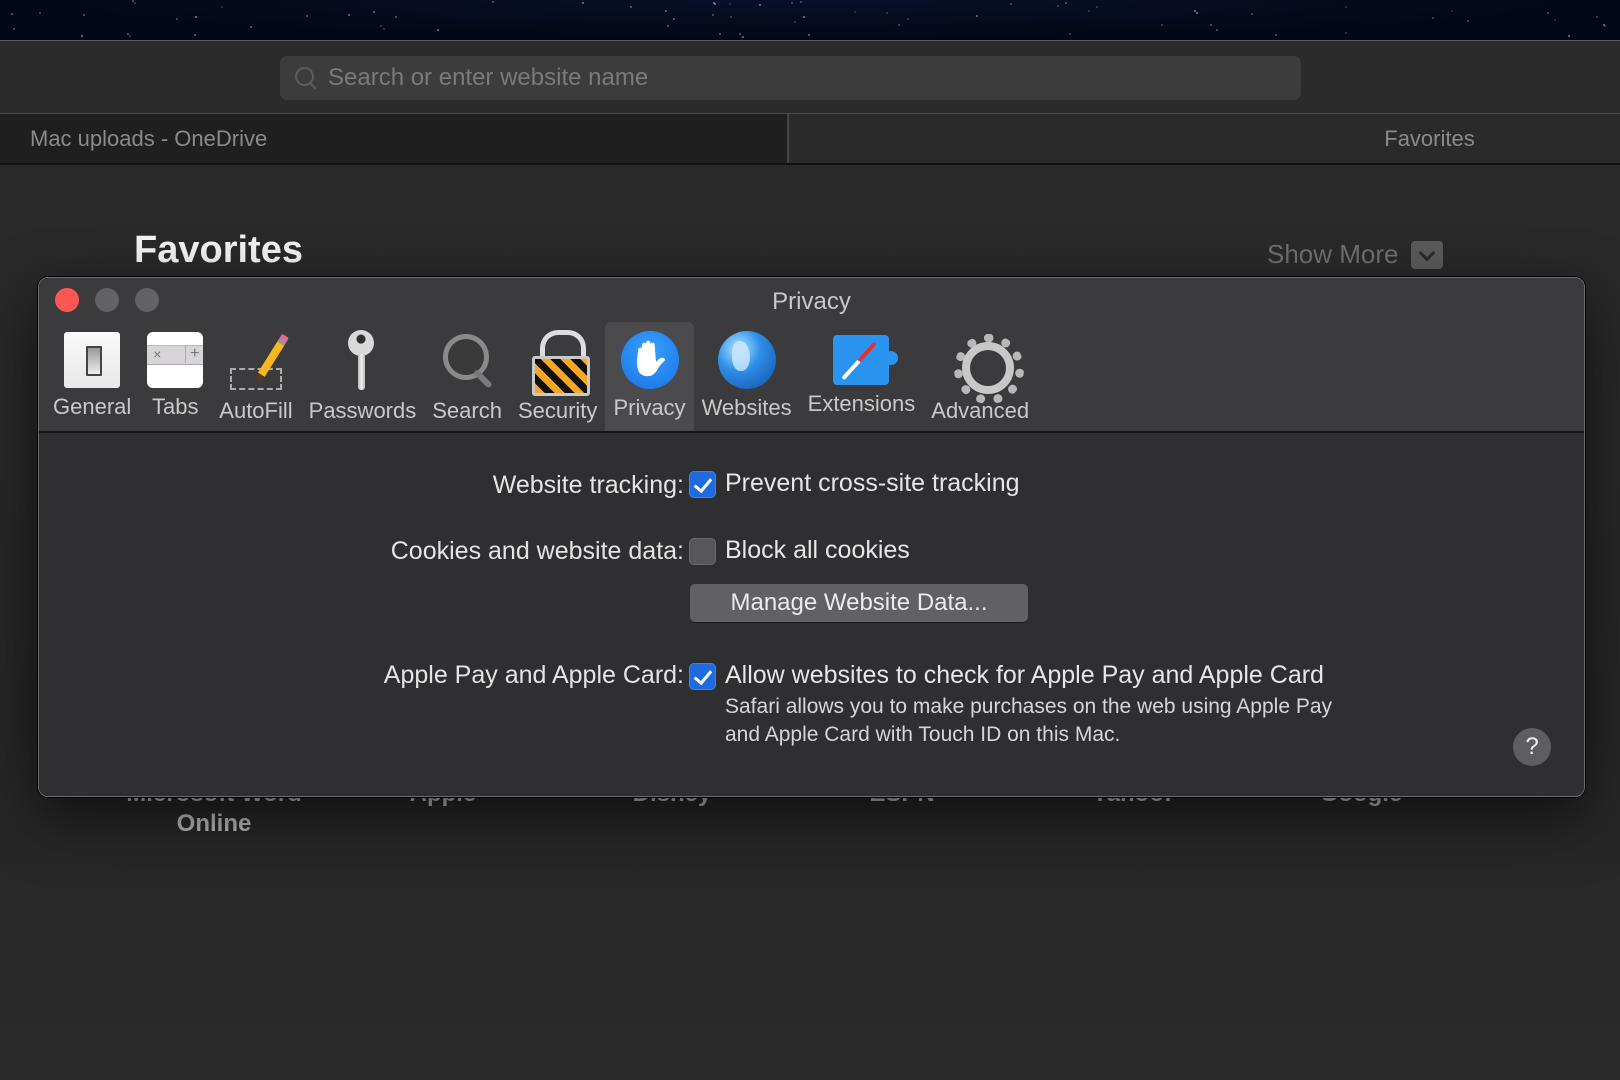 Image resolution: width=1620 pixels, height=1080 pixels. Describe the element at coordinates (872, 483) in the screenshot. I see `prevent-tracking-option: Prevent cross-site tracking` at that location.